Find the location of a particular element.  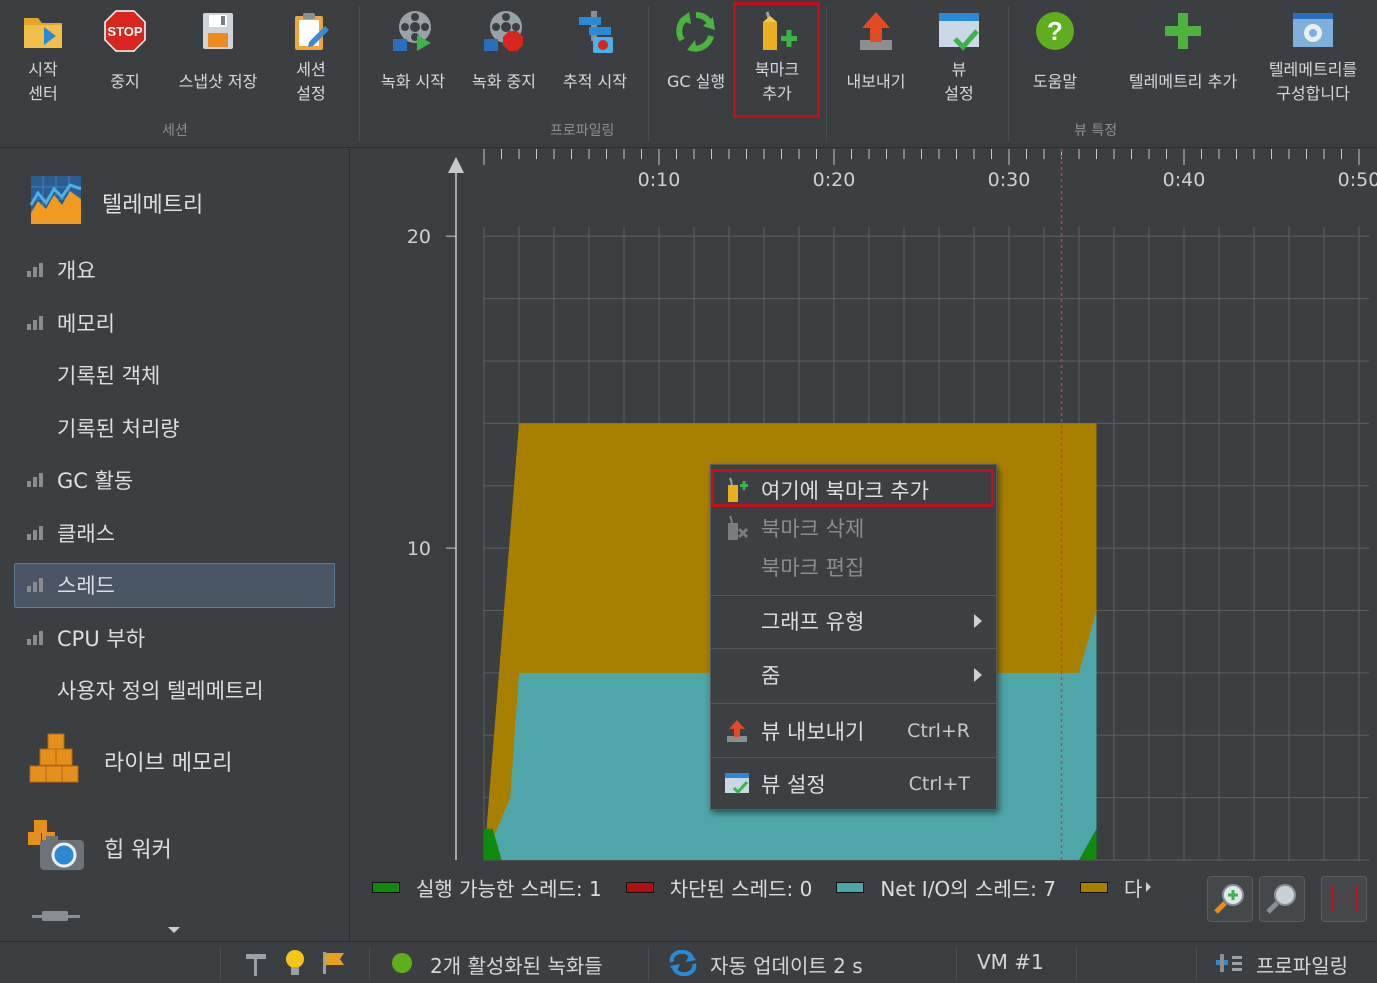

vm-status: VM #1 is located at coordinates (1010, 962).